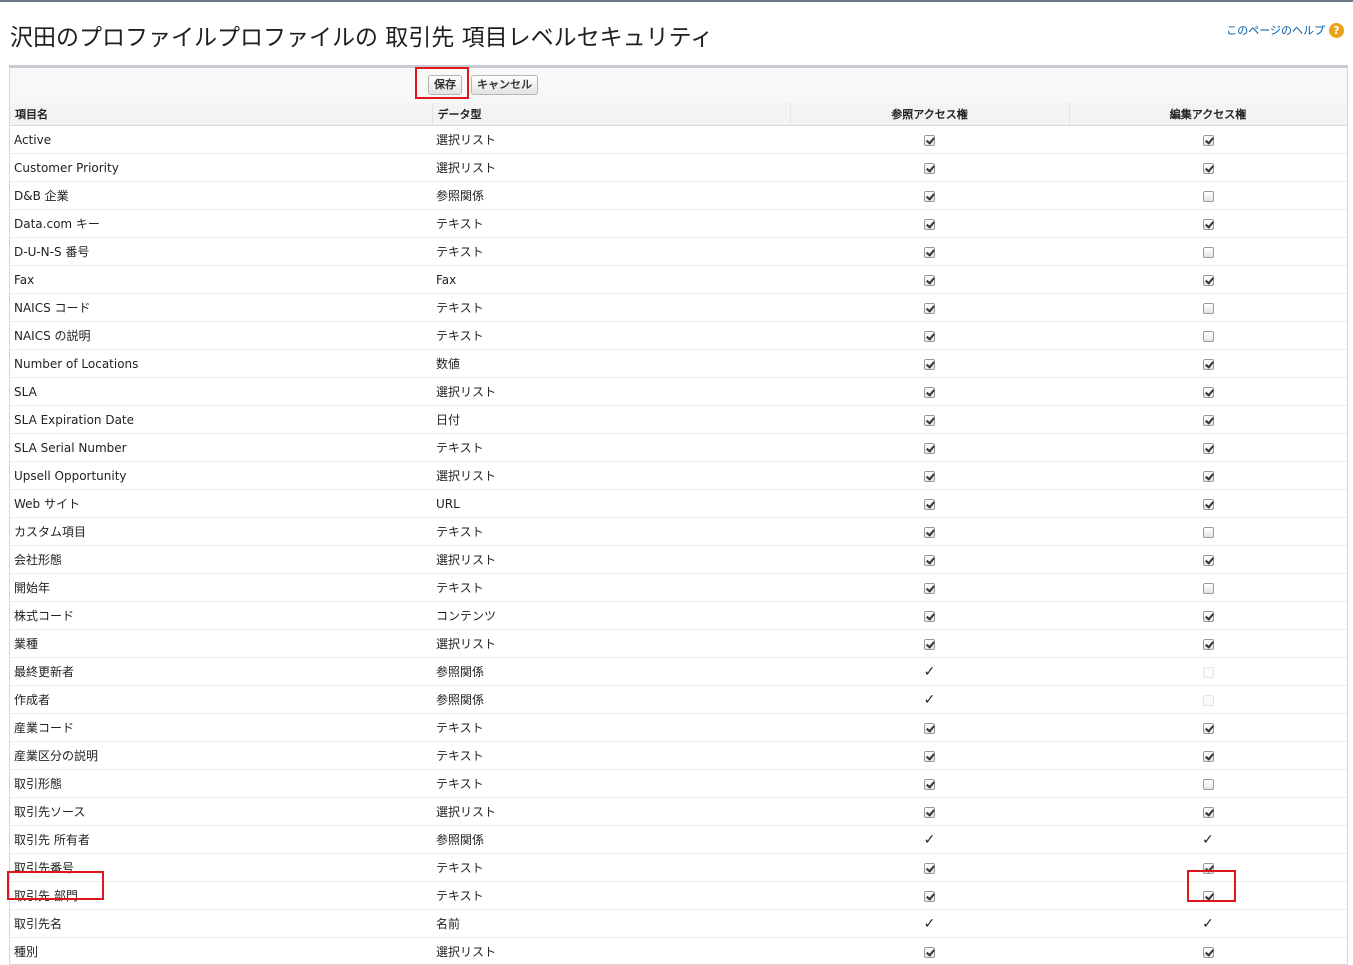  What do you see at coordinates (611, 476) in the screenshot?
I see `data-type-cell: 選択リスト` at bounding box center [611, 476].